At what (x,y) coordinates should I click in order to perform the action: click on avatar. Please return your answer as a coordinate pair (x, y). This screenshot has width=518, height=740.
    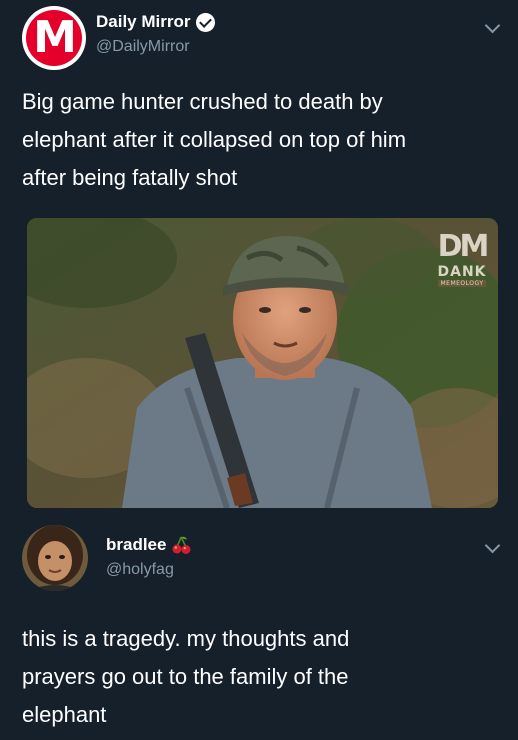
    Looking at the image, I should click on (55, 558).